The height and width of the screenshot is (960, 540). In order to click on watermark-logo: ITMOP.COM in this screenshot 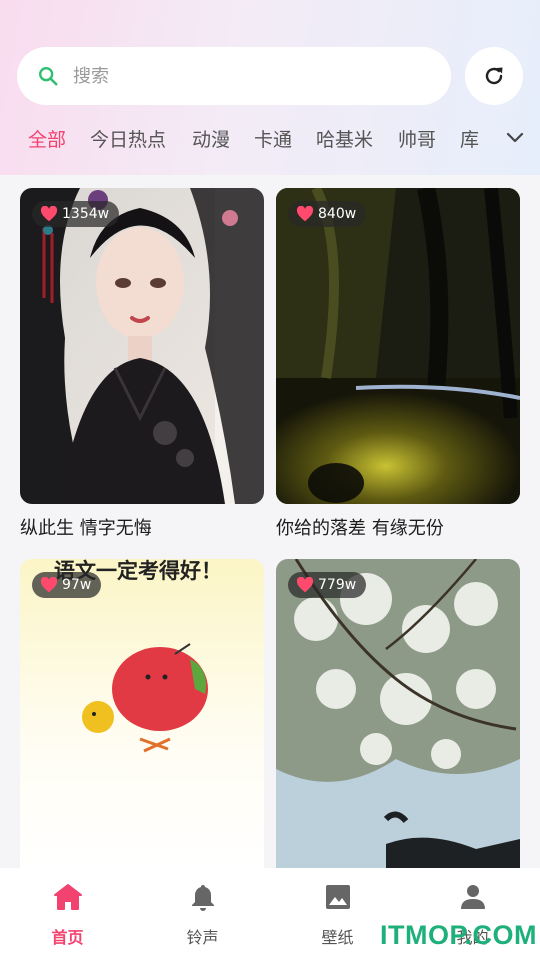, I will do `click(459, 935)`.